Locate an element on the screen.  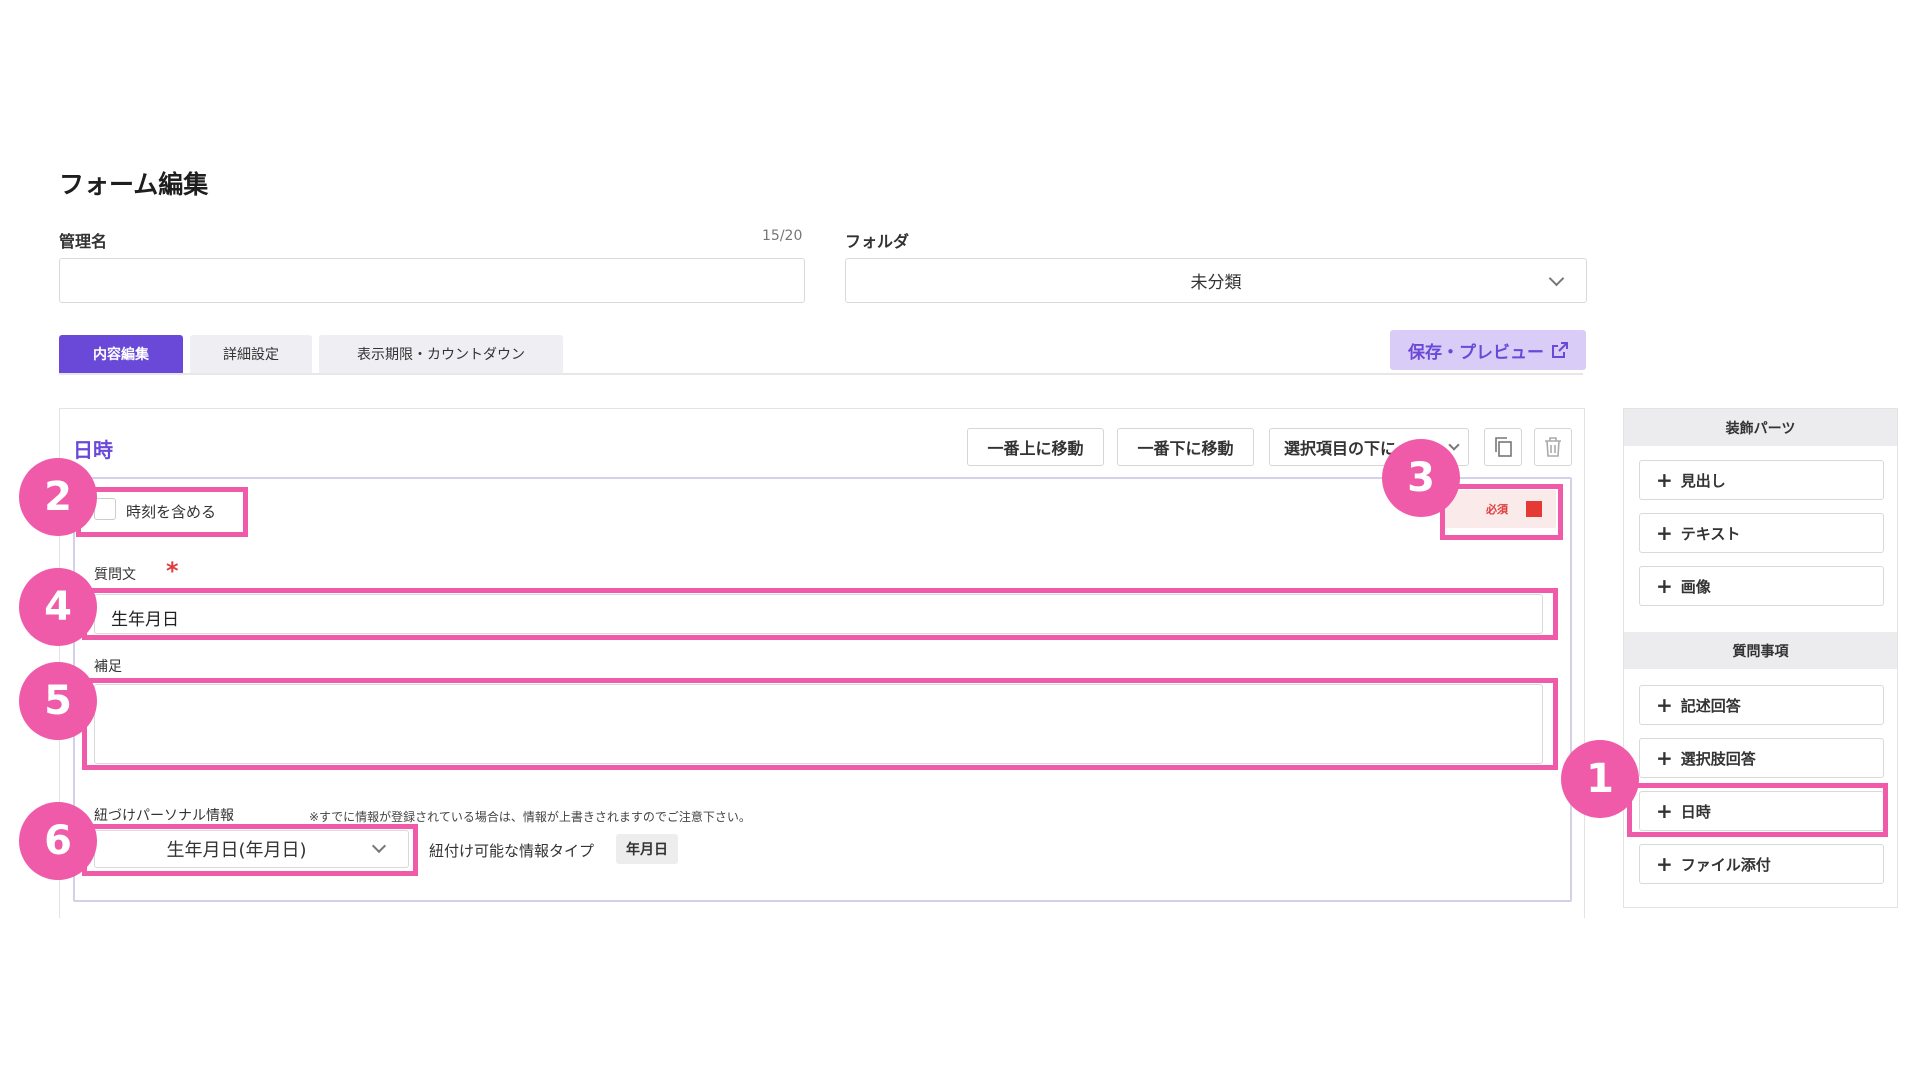
move-bottom-button: 一番下に移動 is located at coordinates (1185, 447).